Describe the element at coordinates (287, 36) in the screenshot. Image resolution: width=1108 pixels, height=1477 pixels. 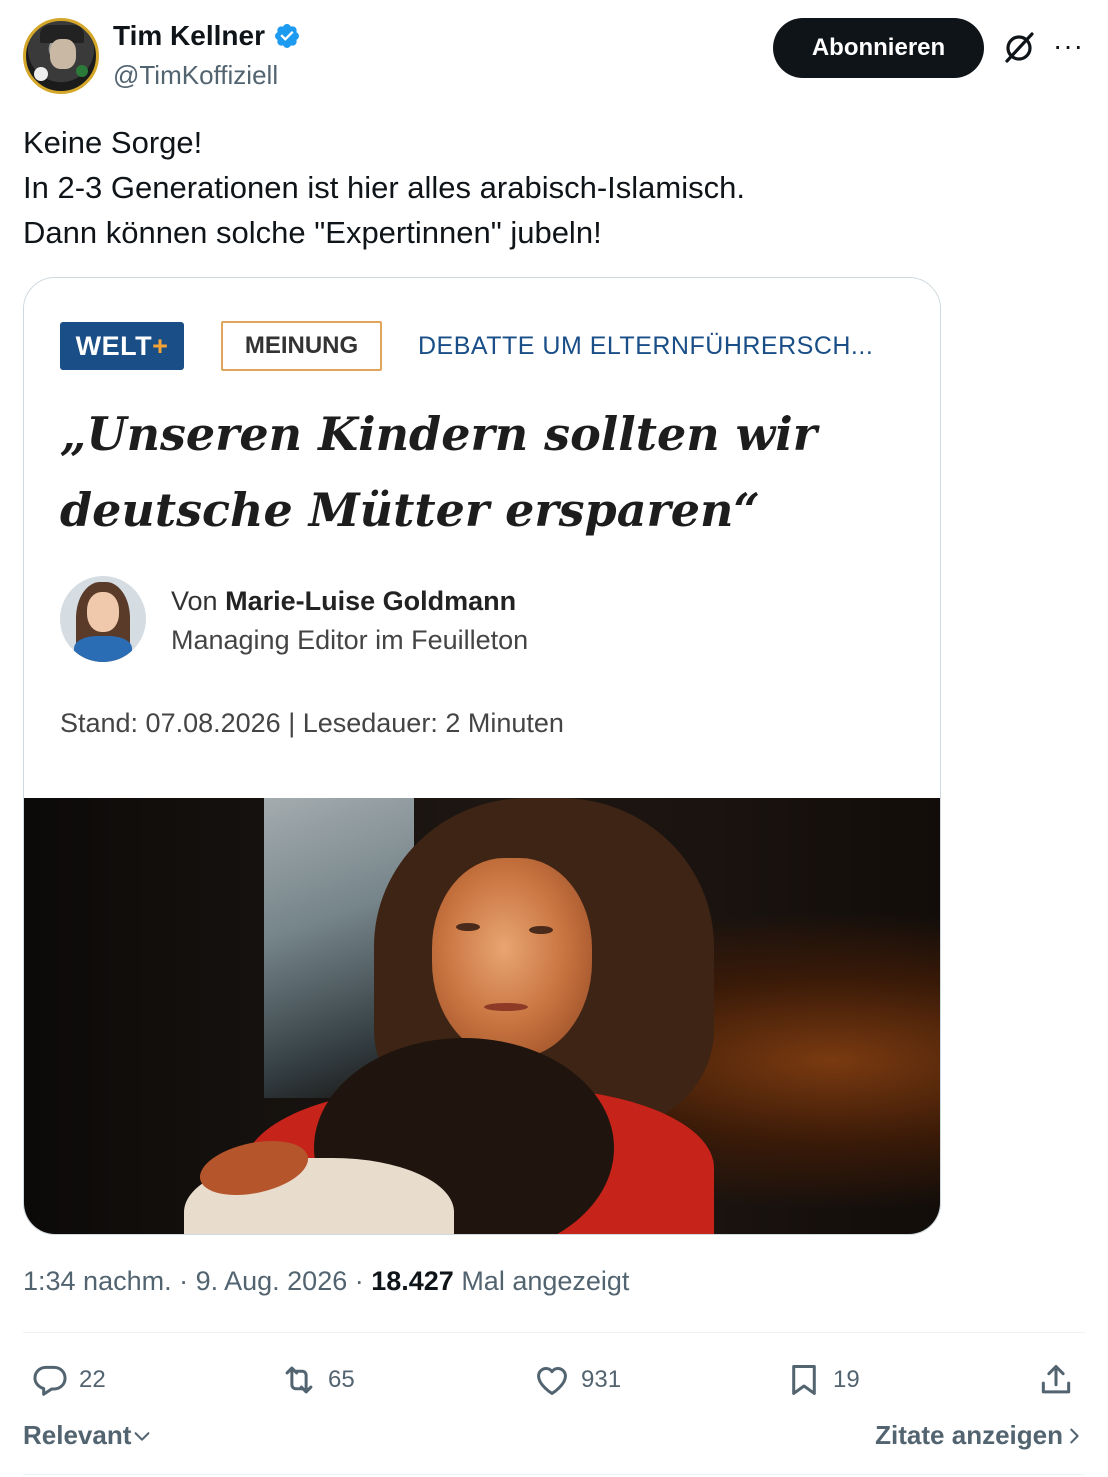
I see `verified-badge-icon` at that location.